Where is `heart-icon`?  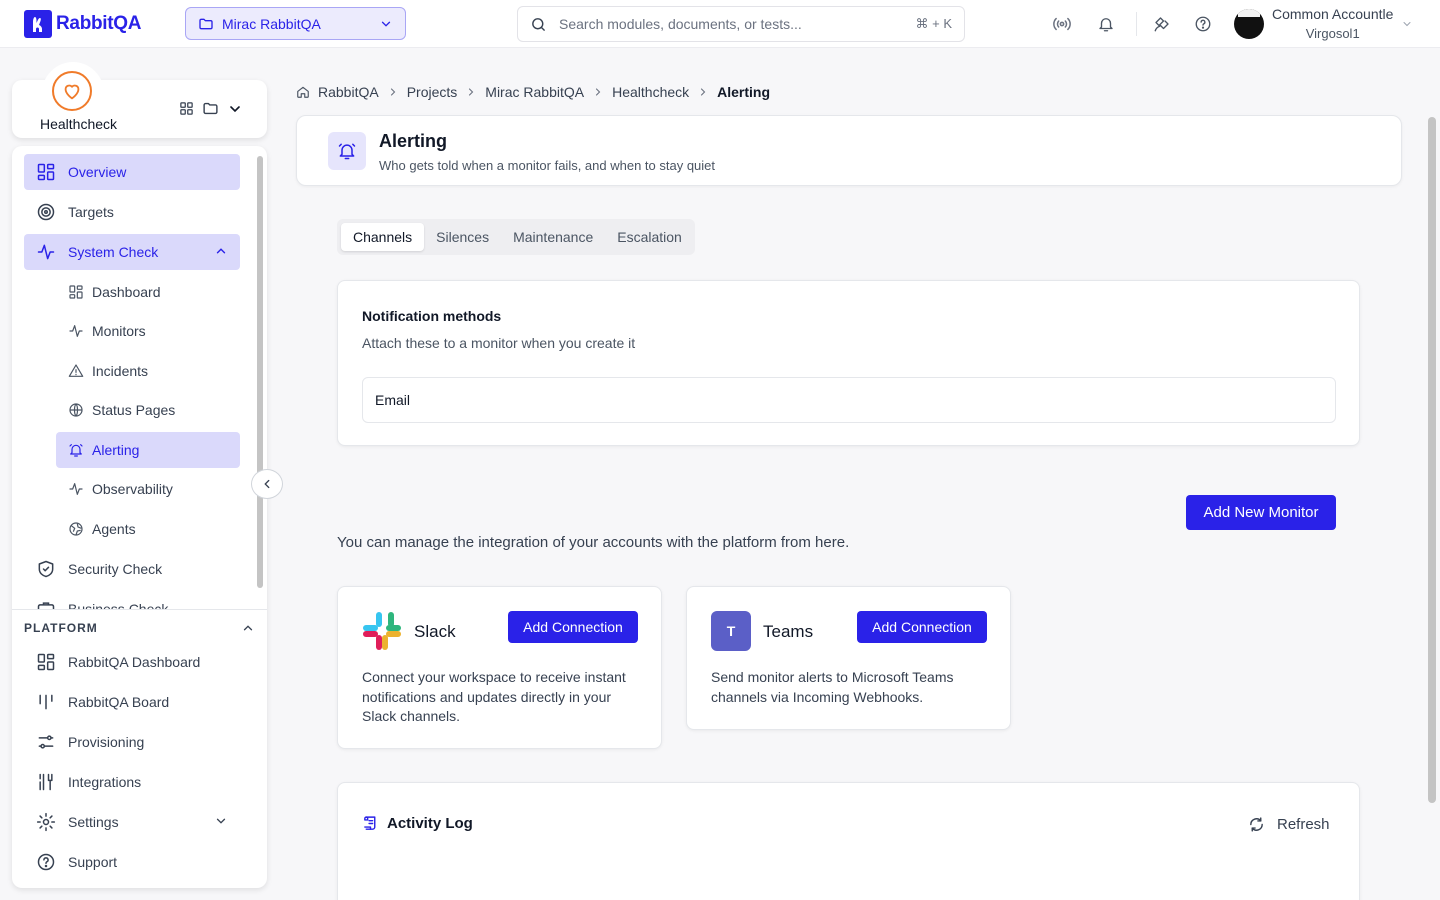
heart-icon is located at coordinates (72, 92).